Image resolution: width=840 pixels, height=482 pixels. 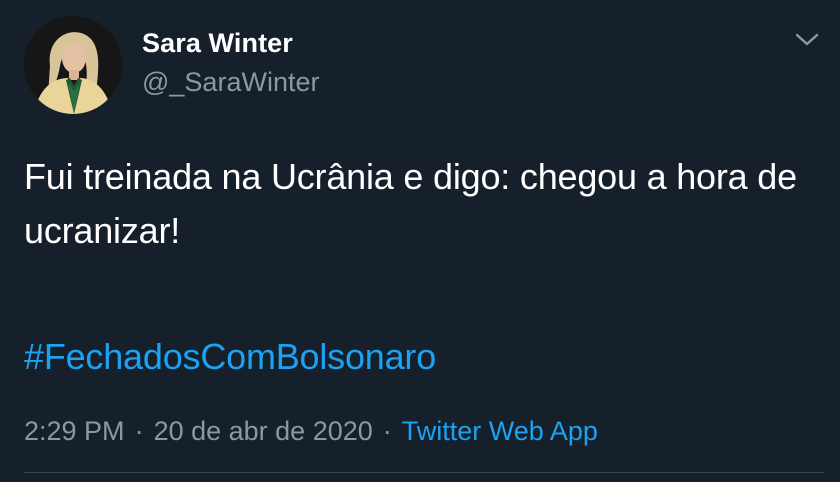 What do you see at coordinates (74, 431) in the screenshot?
I see `tweet-time: 2:29 PM` at bounding box center [74, 431].